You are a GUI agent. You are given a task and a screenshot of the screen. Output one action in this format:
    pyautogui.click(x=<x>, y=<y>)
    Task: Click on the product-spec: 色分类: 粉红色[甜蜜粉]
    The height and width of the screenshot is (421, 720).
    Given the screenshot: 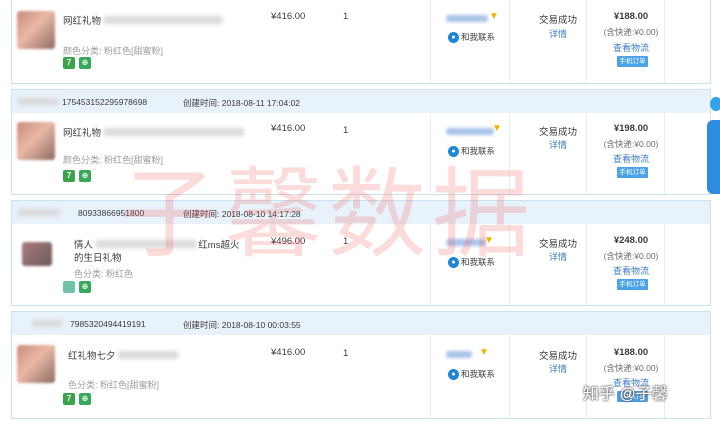 What is the action you would take?
    pyautogui.click(x=114, y=385)
    